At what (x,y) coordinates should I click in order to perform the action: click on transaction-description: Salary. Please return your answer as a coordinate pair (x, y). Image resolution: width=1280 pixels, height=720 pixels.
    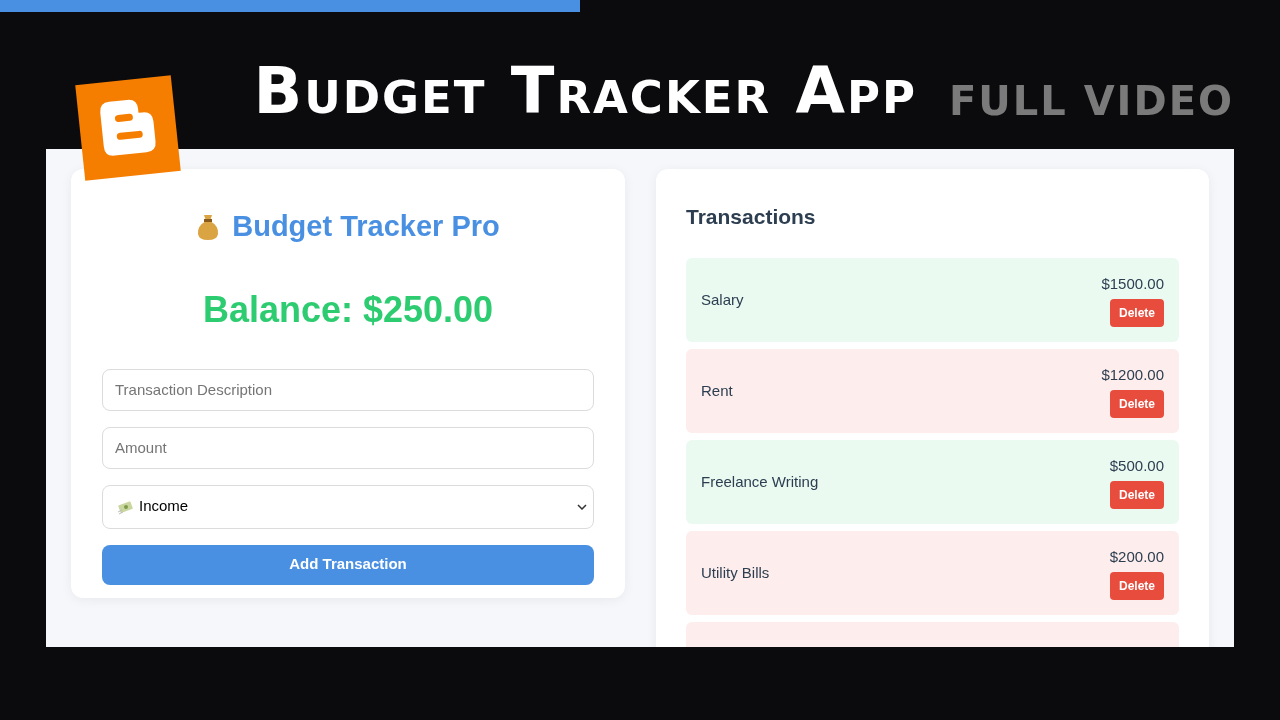
    Looking at the image, I should click on (722, 299).